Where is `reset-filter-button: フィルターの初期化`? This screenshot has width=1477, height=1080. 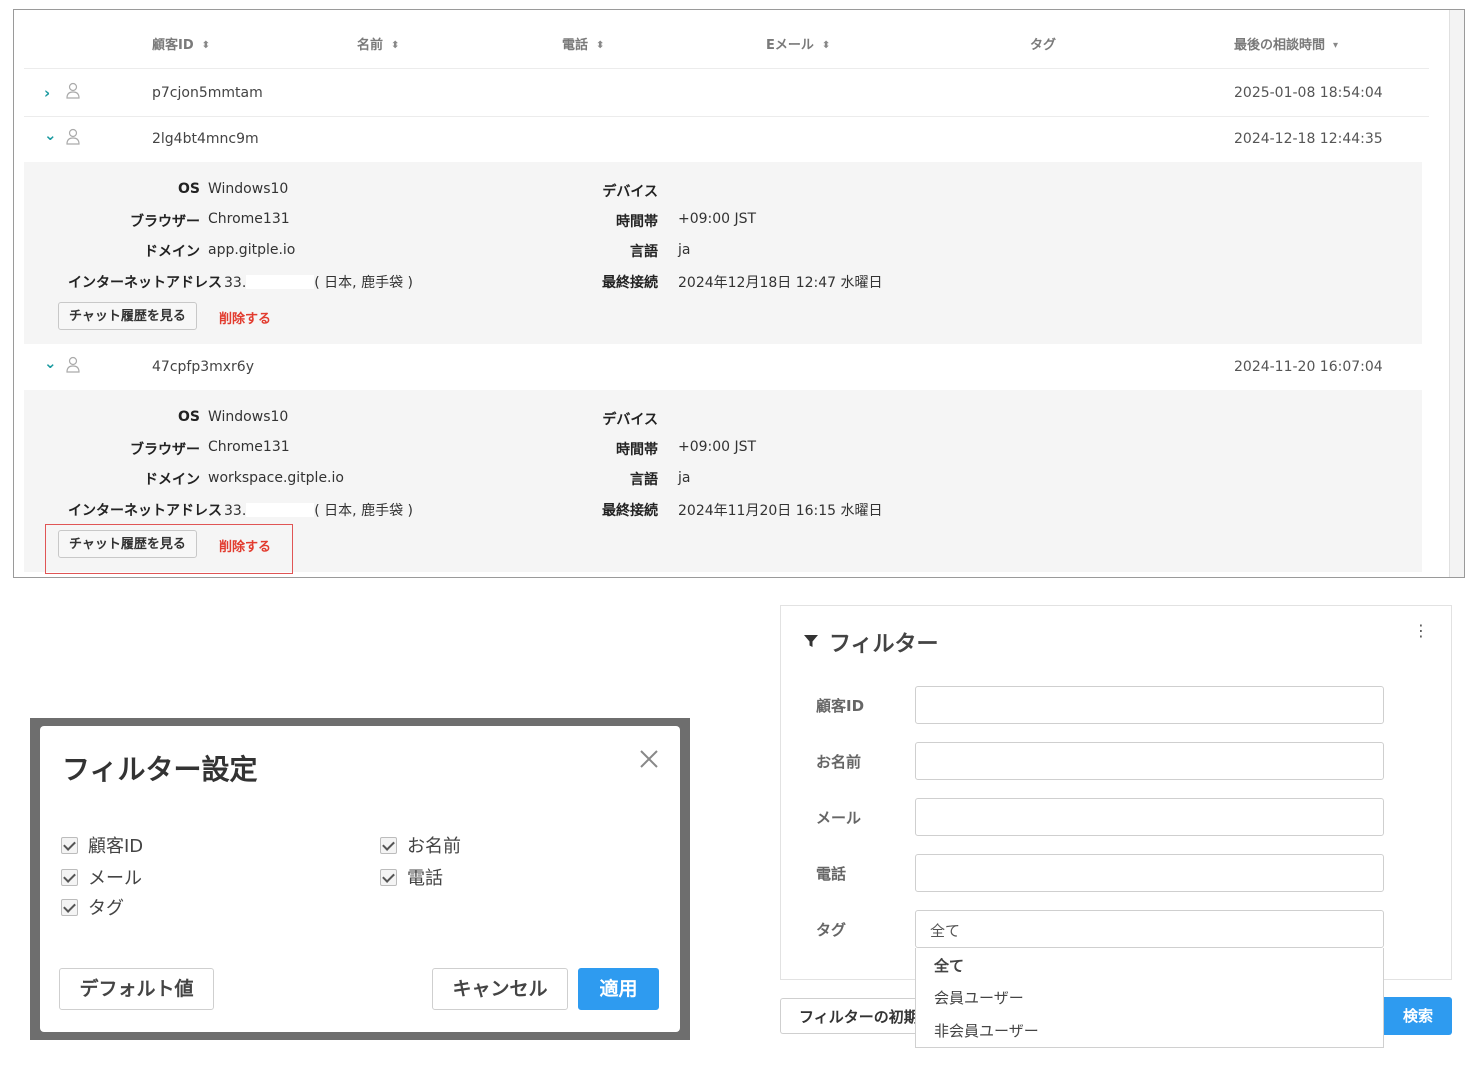 reset-filter-button: フィルターの初期化 is located at coordinates (848, 1016).